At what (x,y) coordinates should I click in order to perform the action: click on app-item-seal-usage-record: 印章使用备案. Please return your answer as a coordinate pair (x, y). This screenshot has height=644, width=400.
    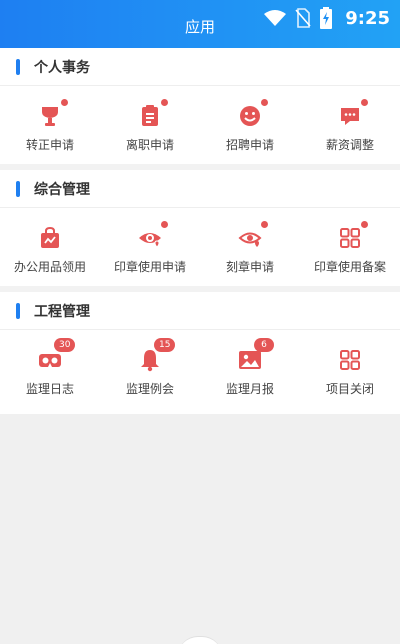
    Looking at the image, I should click on (350, 247).